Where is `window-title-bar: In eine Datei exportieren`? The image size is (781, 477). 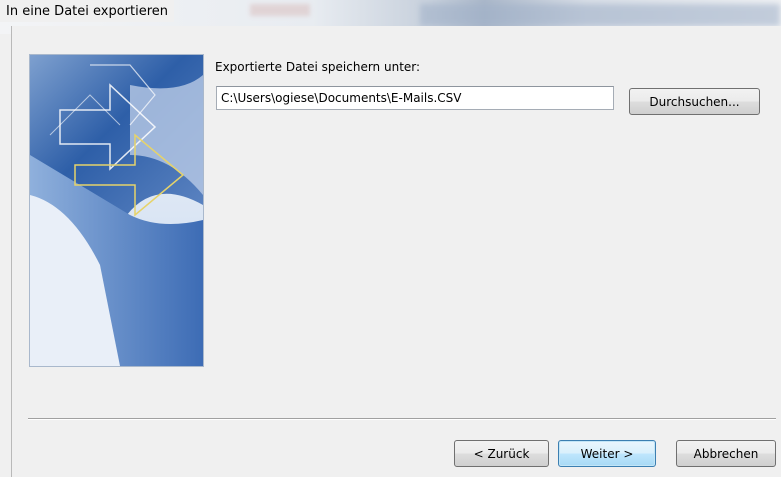
window-title-bar: In eine Datei exportieren is located at coordinates (87, 11).